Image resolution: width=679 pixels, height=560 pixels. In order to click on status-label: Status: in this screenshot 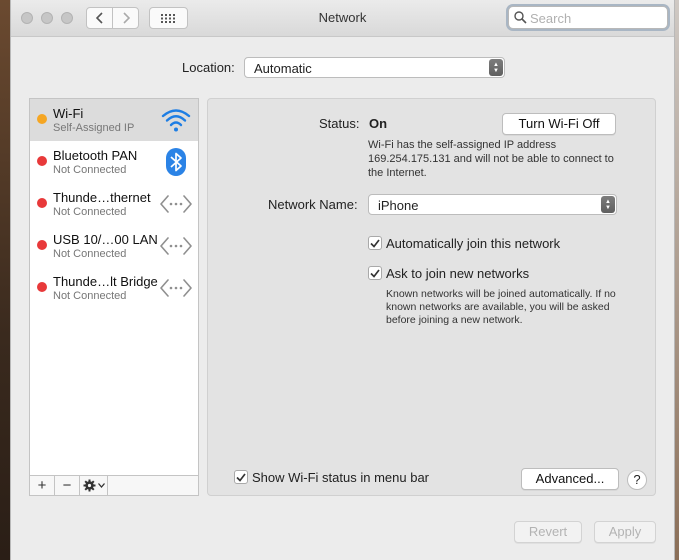, I will do `click(339, 123)`.